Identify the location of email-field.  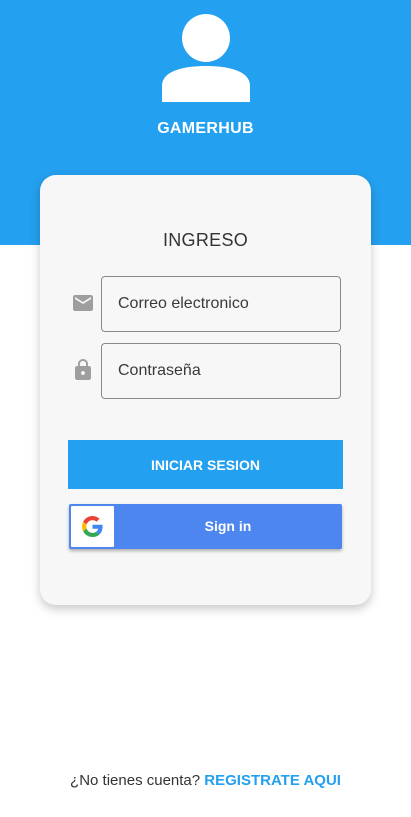
(221, 304).